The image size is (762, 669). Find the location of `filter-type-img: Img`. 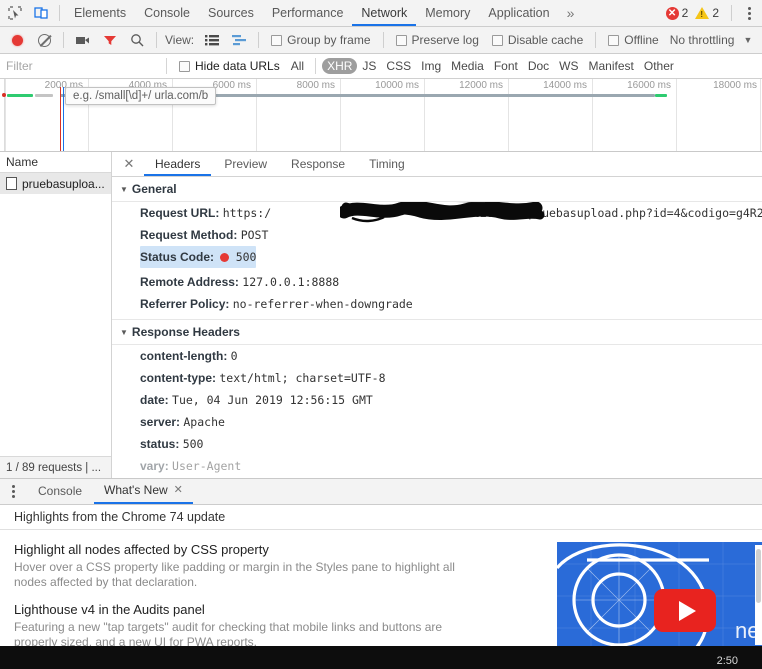

filter-type-img: Img is located at coordinates (431, 66).